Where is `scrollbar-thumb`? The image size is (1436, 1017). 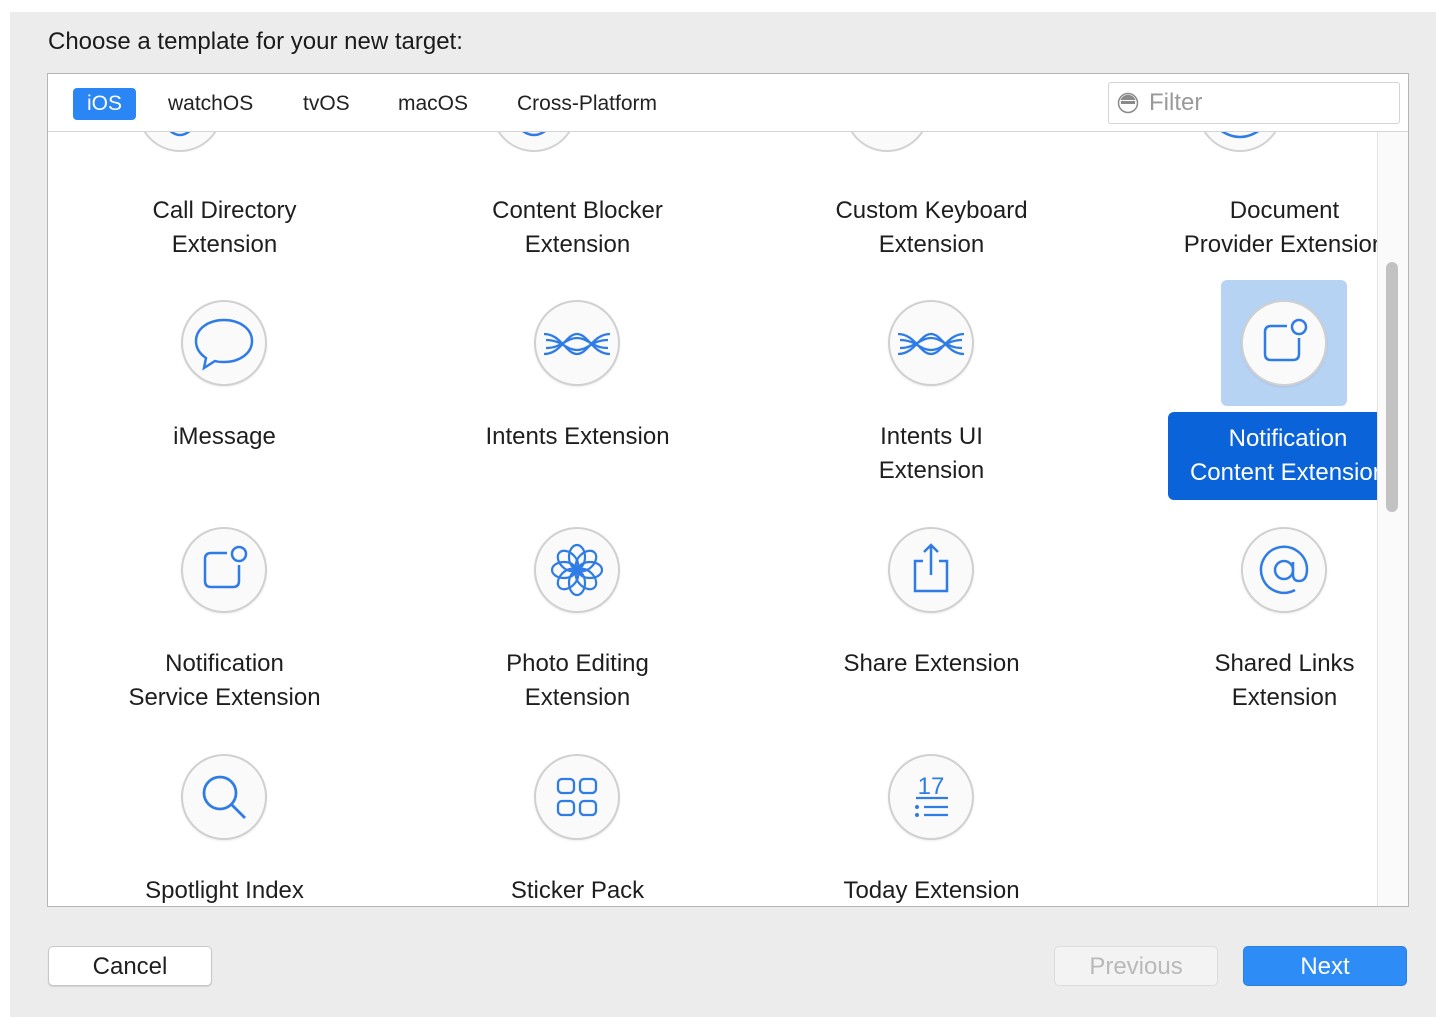
scrollbar-thumb is located at coordinates (1392, 387).